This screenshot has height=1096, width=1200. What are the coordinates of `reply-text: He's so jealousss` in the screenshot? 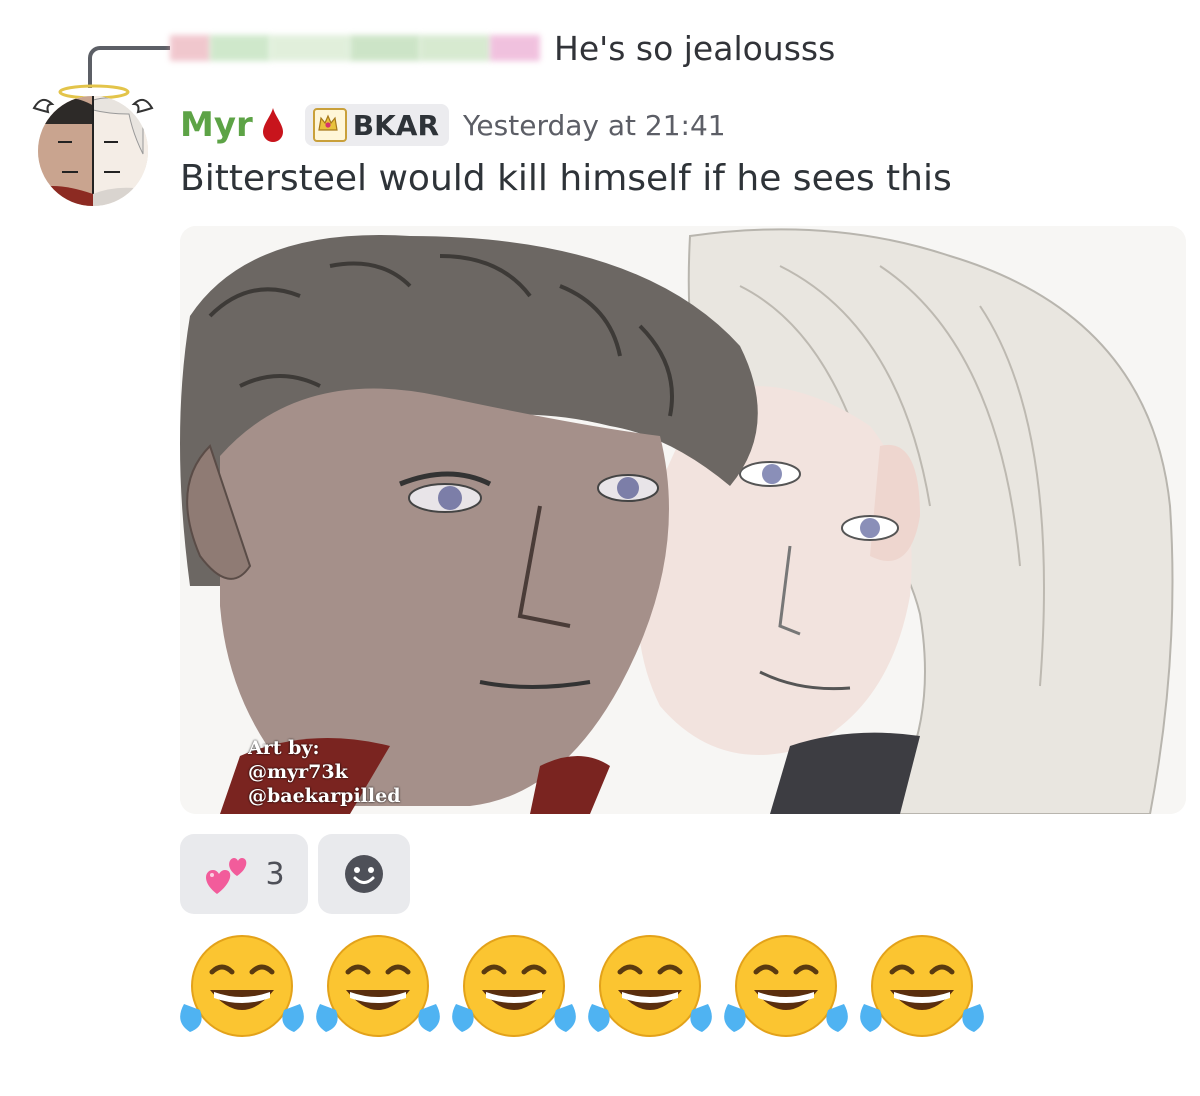 It's located at (695, 48).